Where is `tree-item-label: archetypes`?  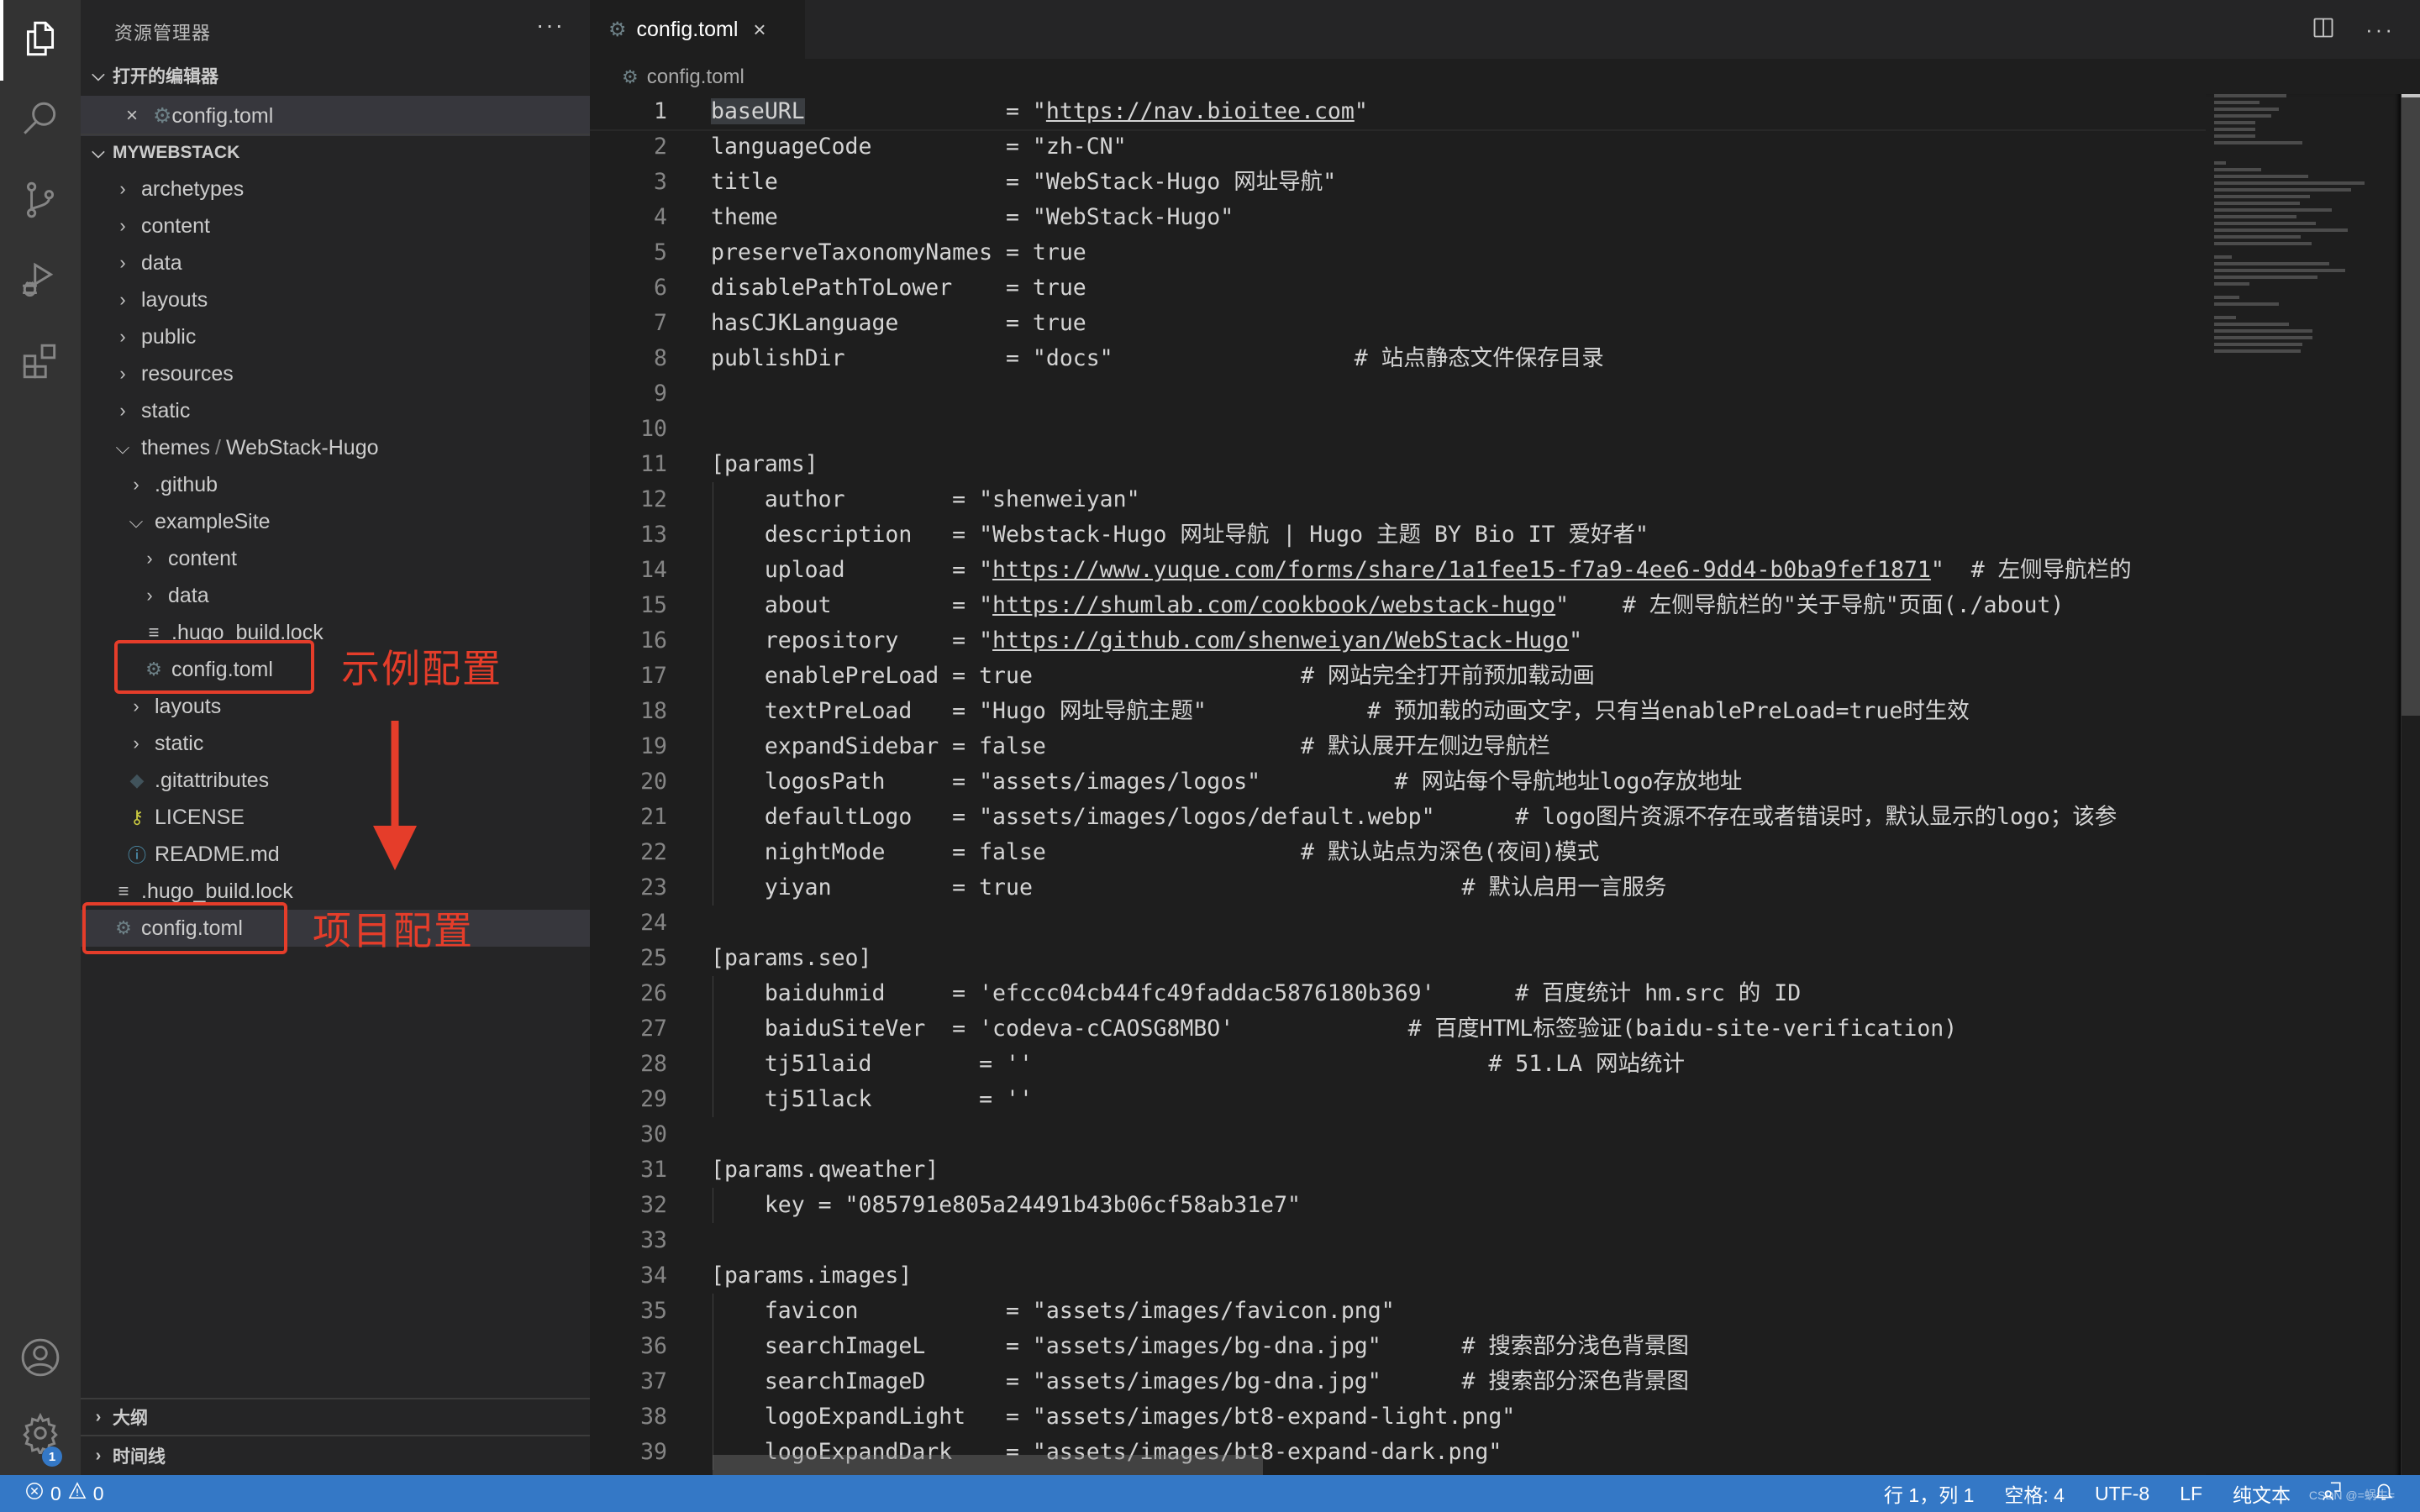 tree-item-label: archetypes is located at coordinates (193, 188).